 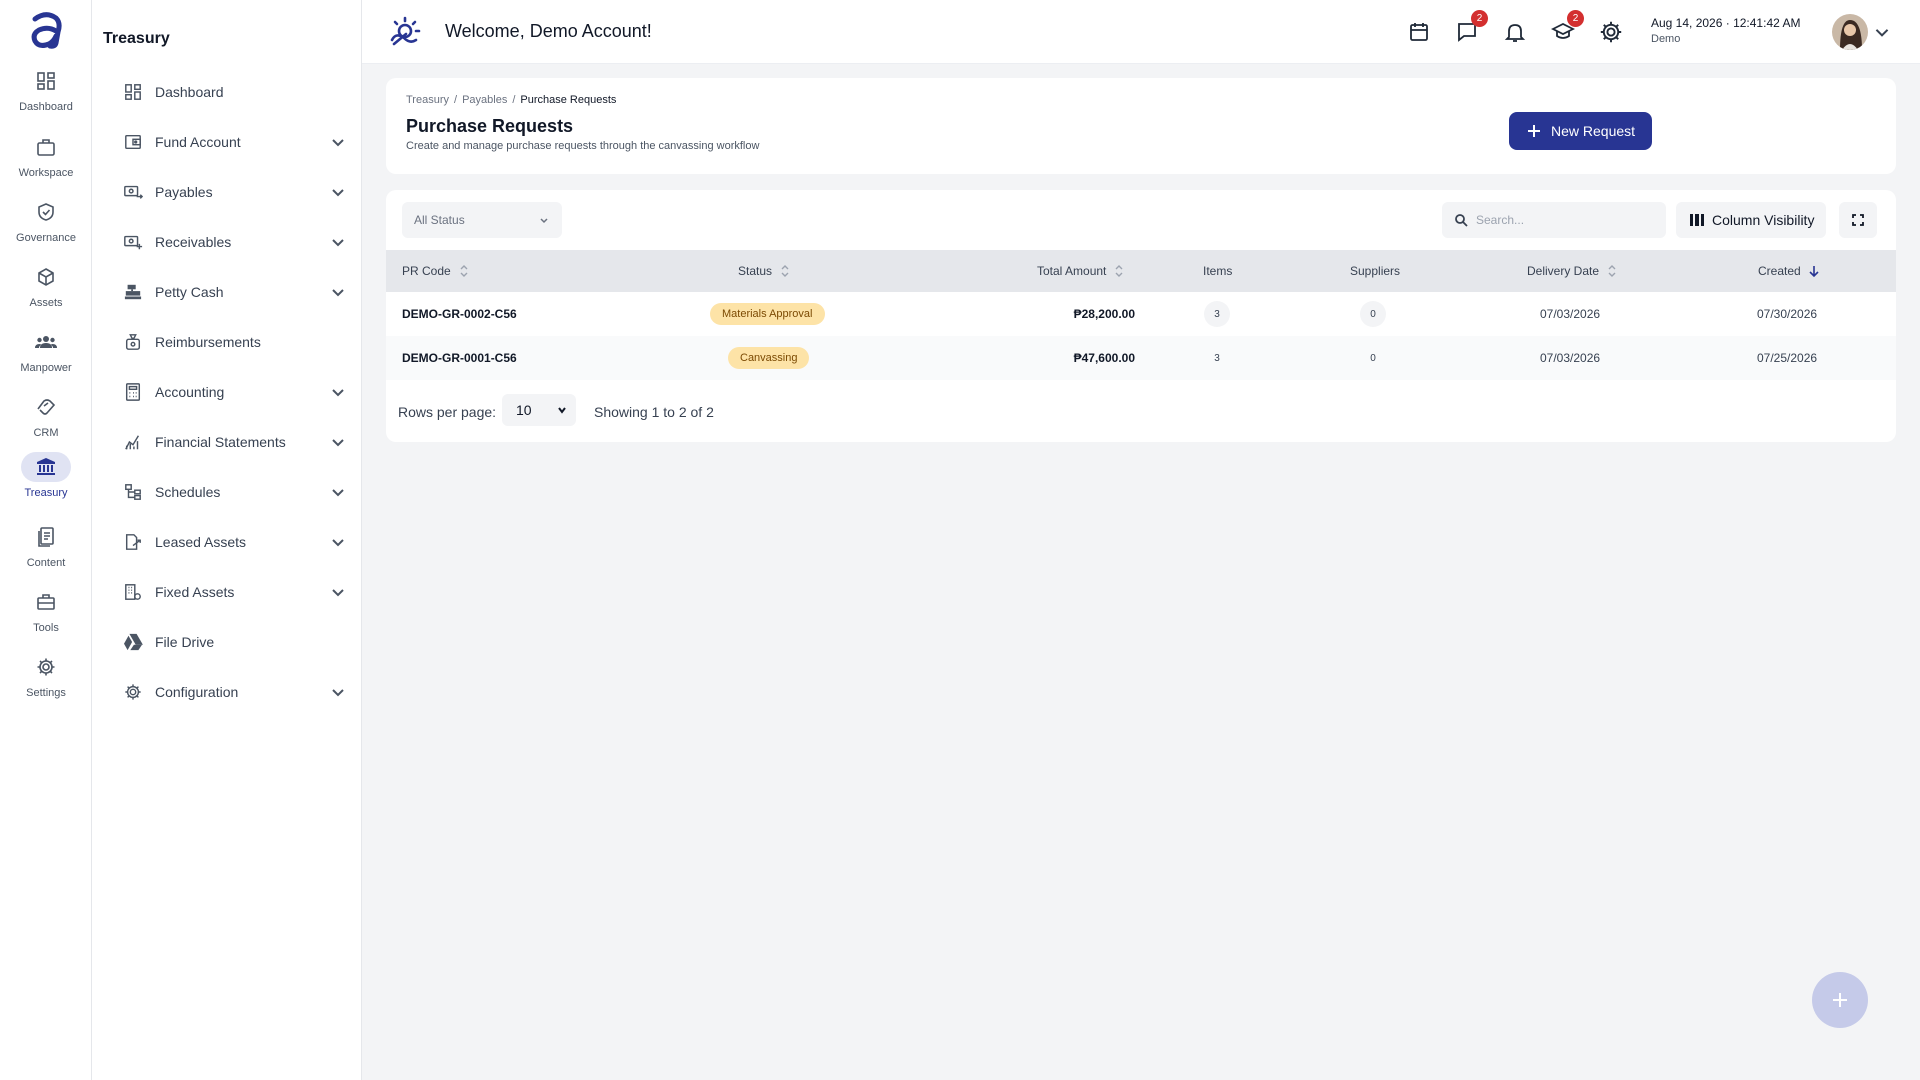 What do you see at coordinates (46, 563) in the screenshot?
I see `rail-label: Content` at bounding box center [46, 563].